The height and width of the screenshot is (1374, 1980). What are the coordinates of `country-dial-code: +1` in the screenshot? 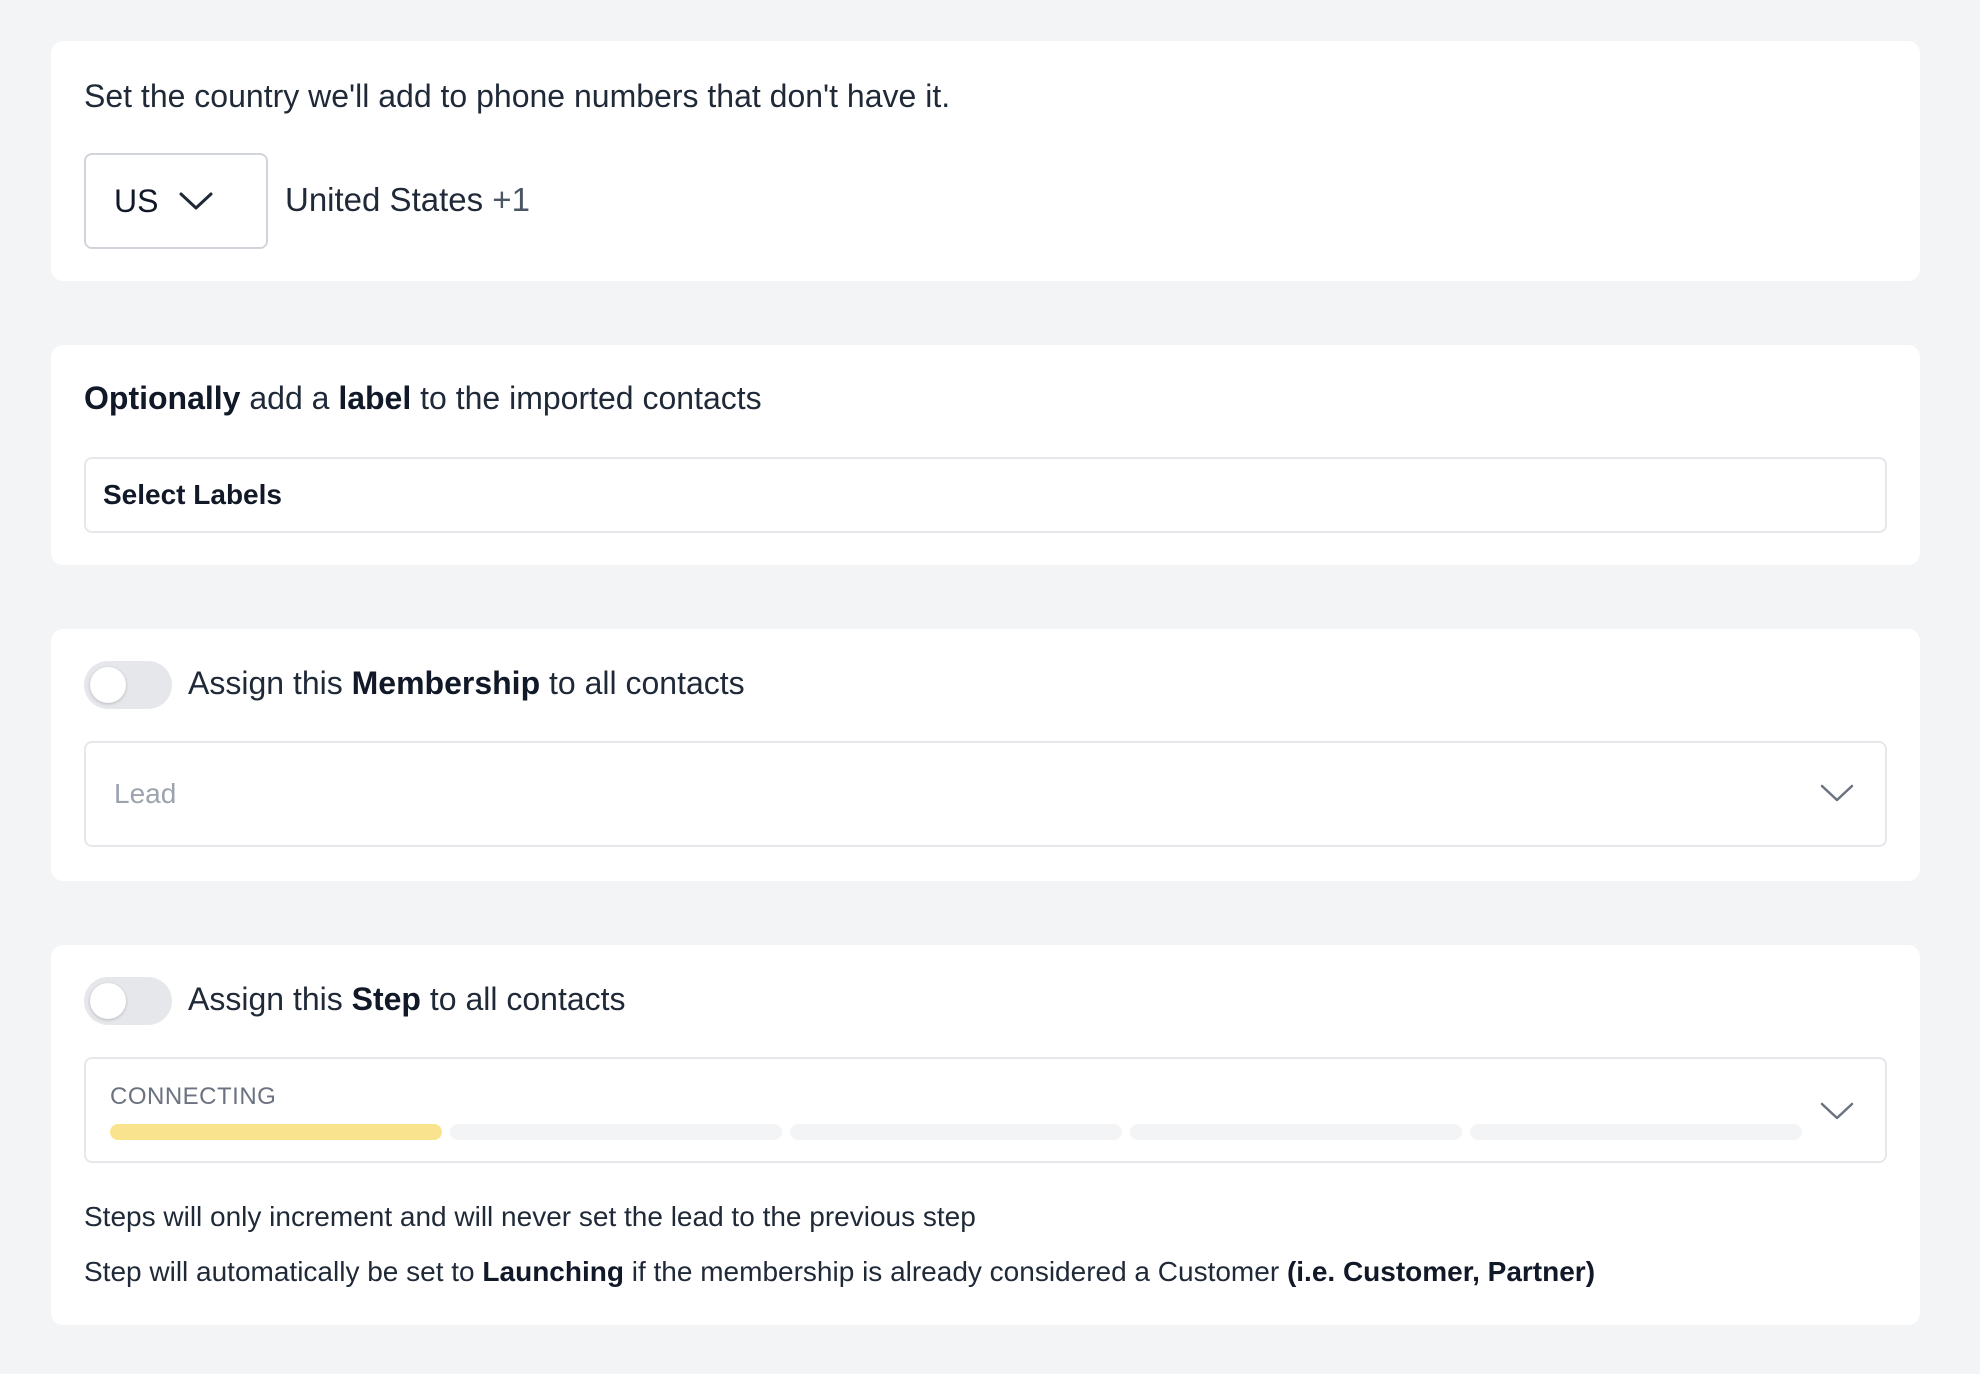 It's located at (511, 199).